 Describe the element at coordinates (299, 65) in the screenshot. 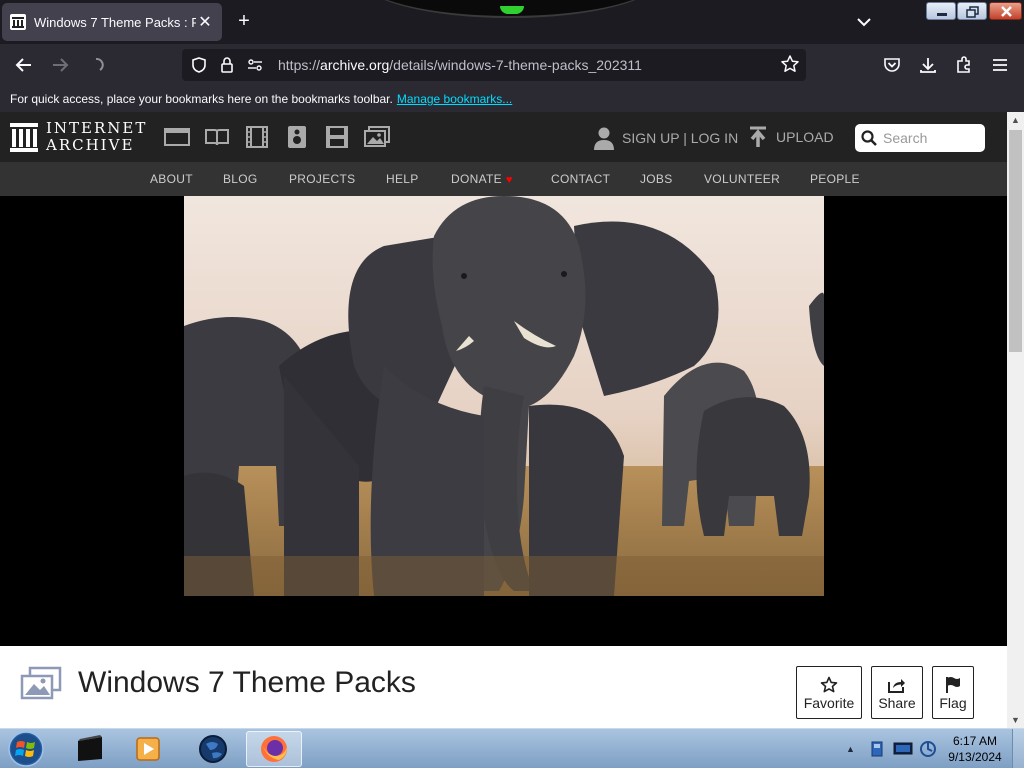

I see `url-scheme: https://` at that location.